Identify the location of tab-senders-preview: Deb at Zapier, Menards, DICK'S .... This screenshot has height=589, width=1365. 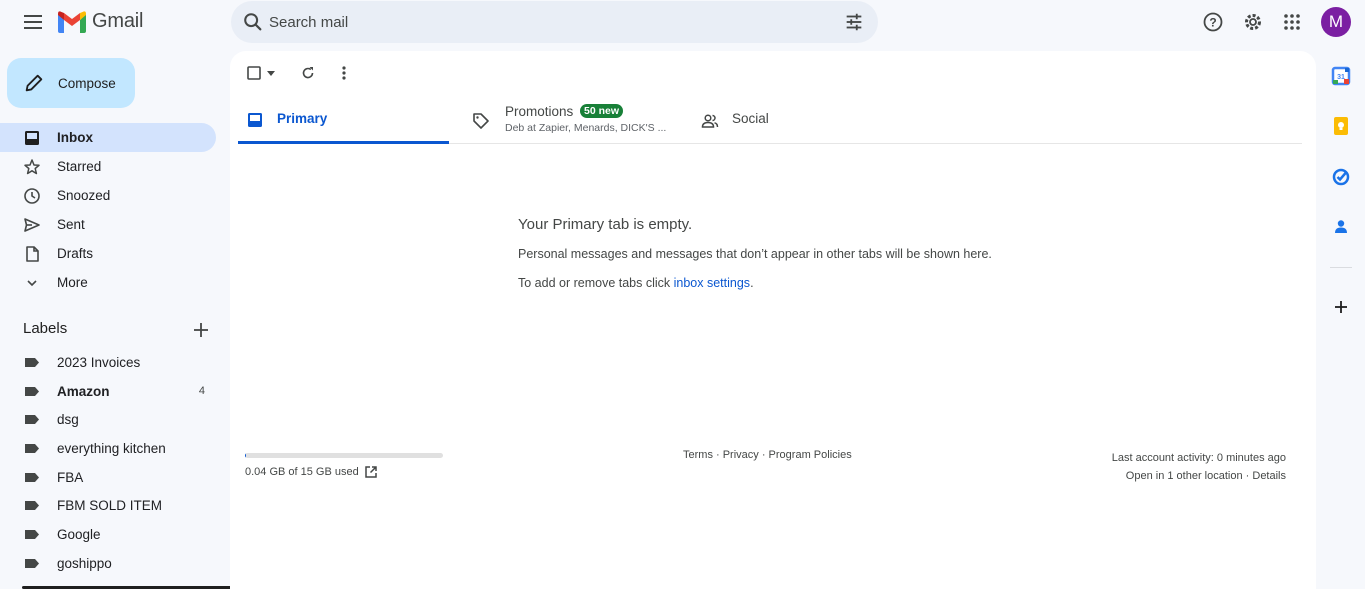
(586, 128).